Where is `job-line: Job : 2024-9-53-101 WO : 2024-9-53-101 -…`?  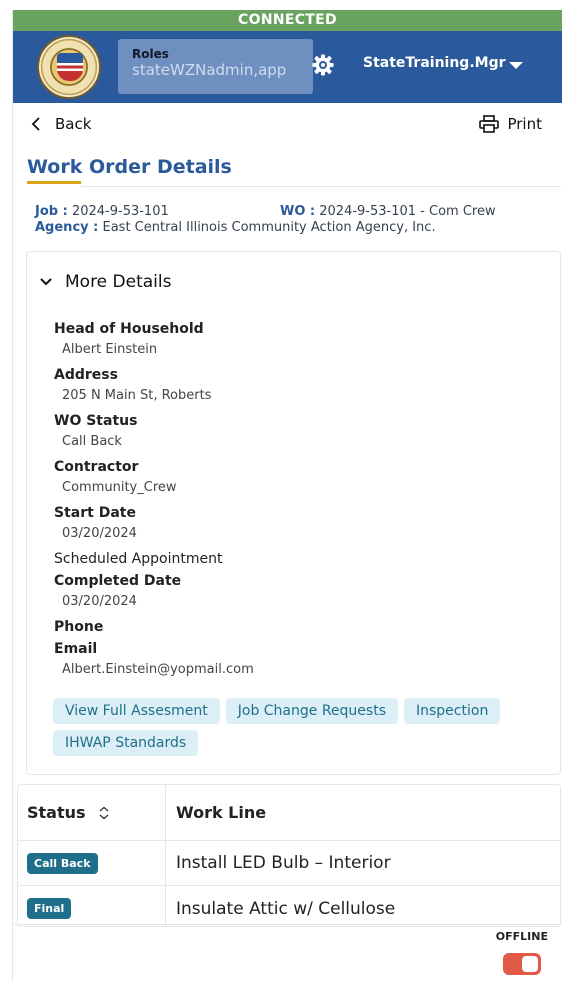 job-line: Job : 2024-9-53-101 WO : 2024-9-53-101 -… is located at coordinates (295, 212).